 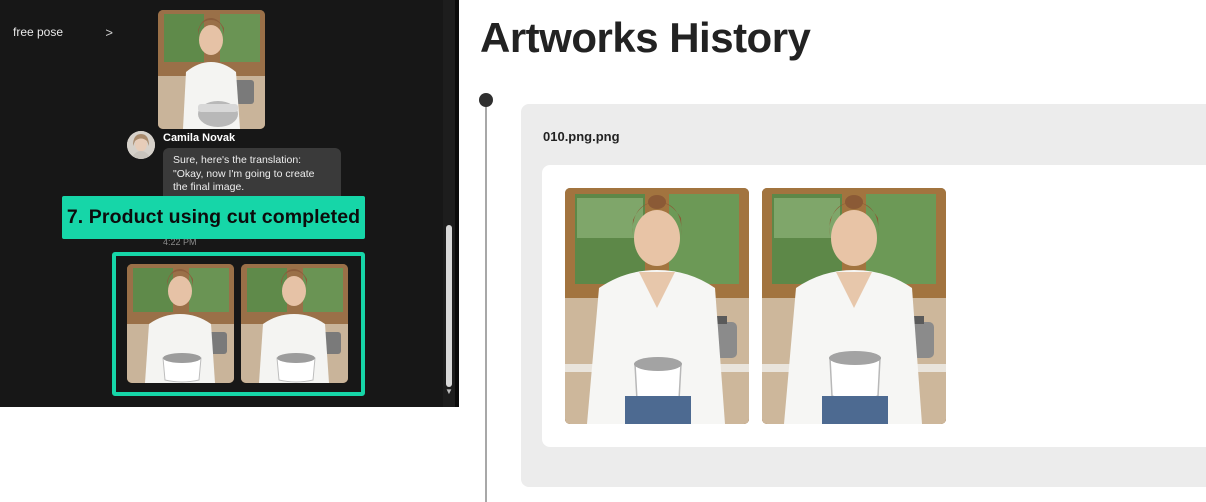 I want to click on sender-name: Camila Novak, so click(x=199, y=138).